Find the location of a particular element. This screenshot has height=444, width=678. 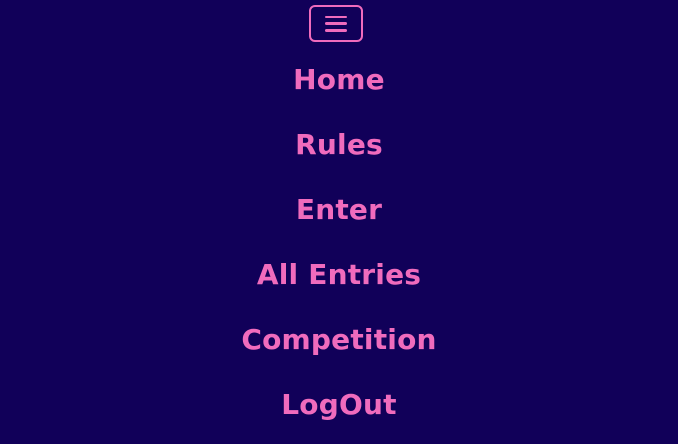

nav-item-all-entries: All Entries is located at coordinates (339, 282).